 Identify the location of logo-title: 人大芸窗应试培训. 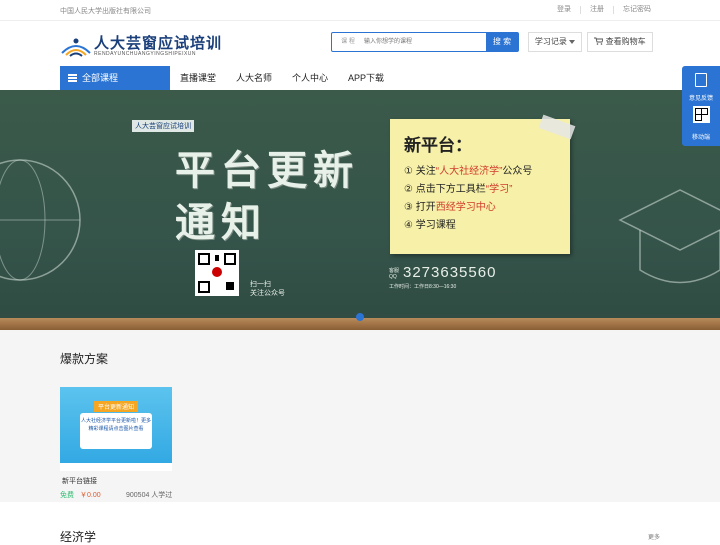
(158, 43).